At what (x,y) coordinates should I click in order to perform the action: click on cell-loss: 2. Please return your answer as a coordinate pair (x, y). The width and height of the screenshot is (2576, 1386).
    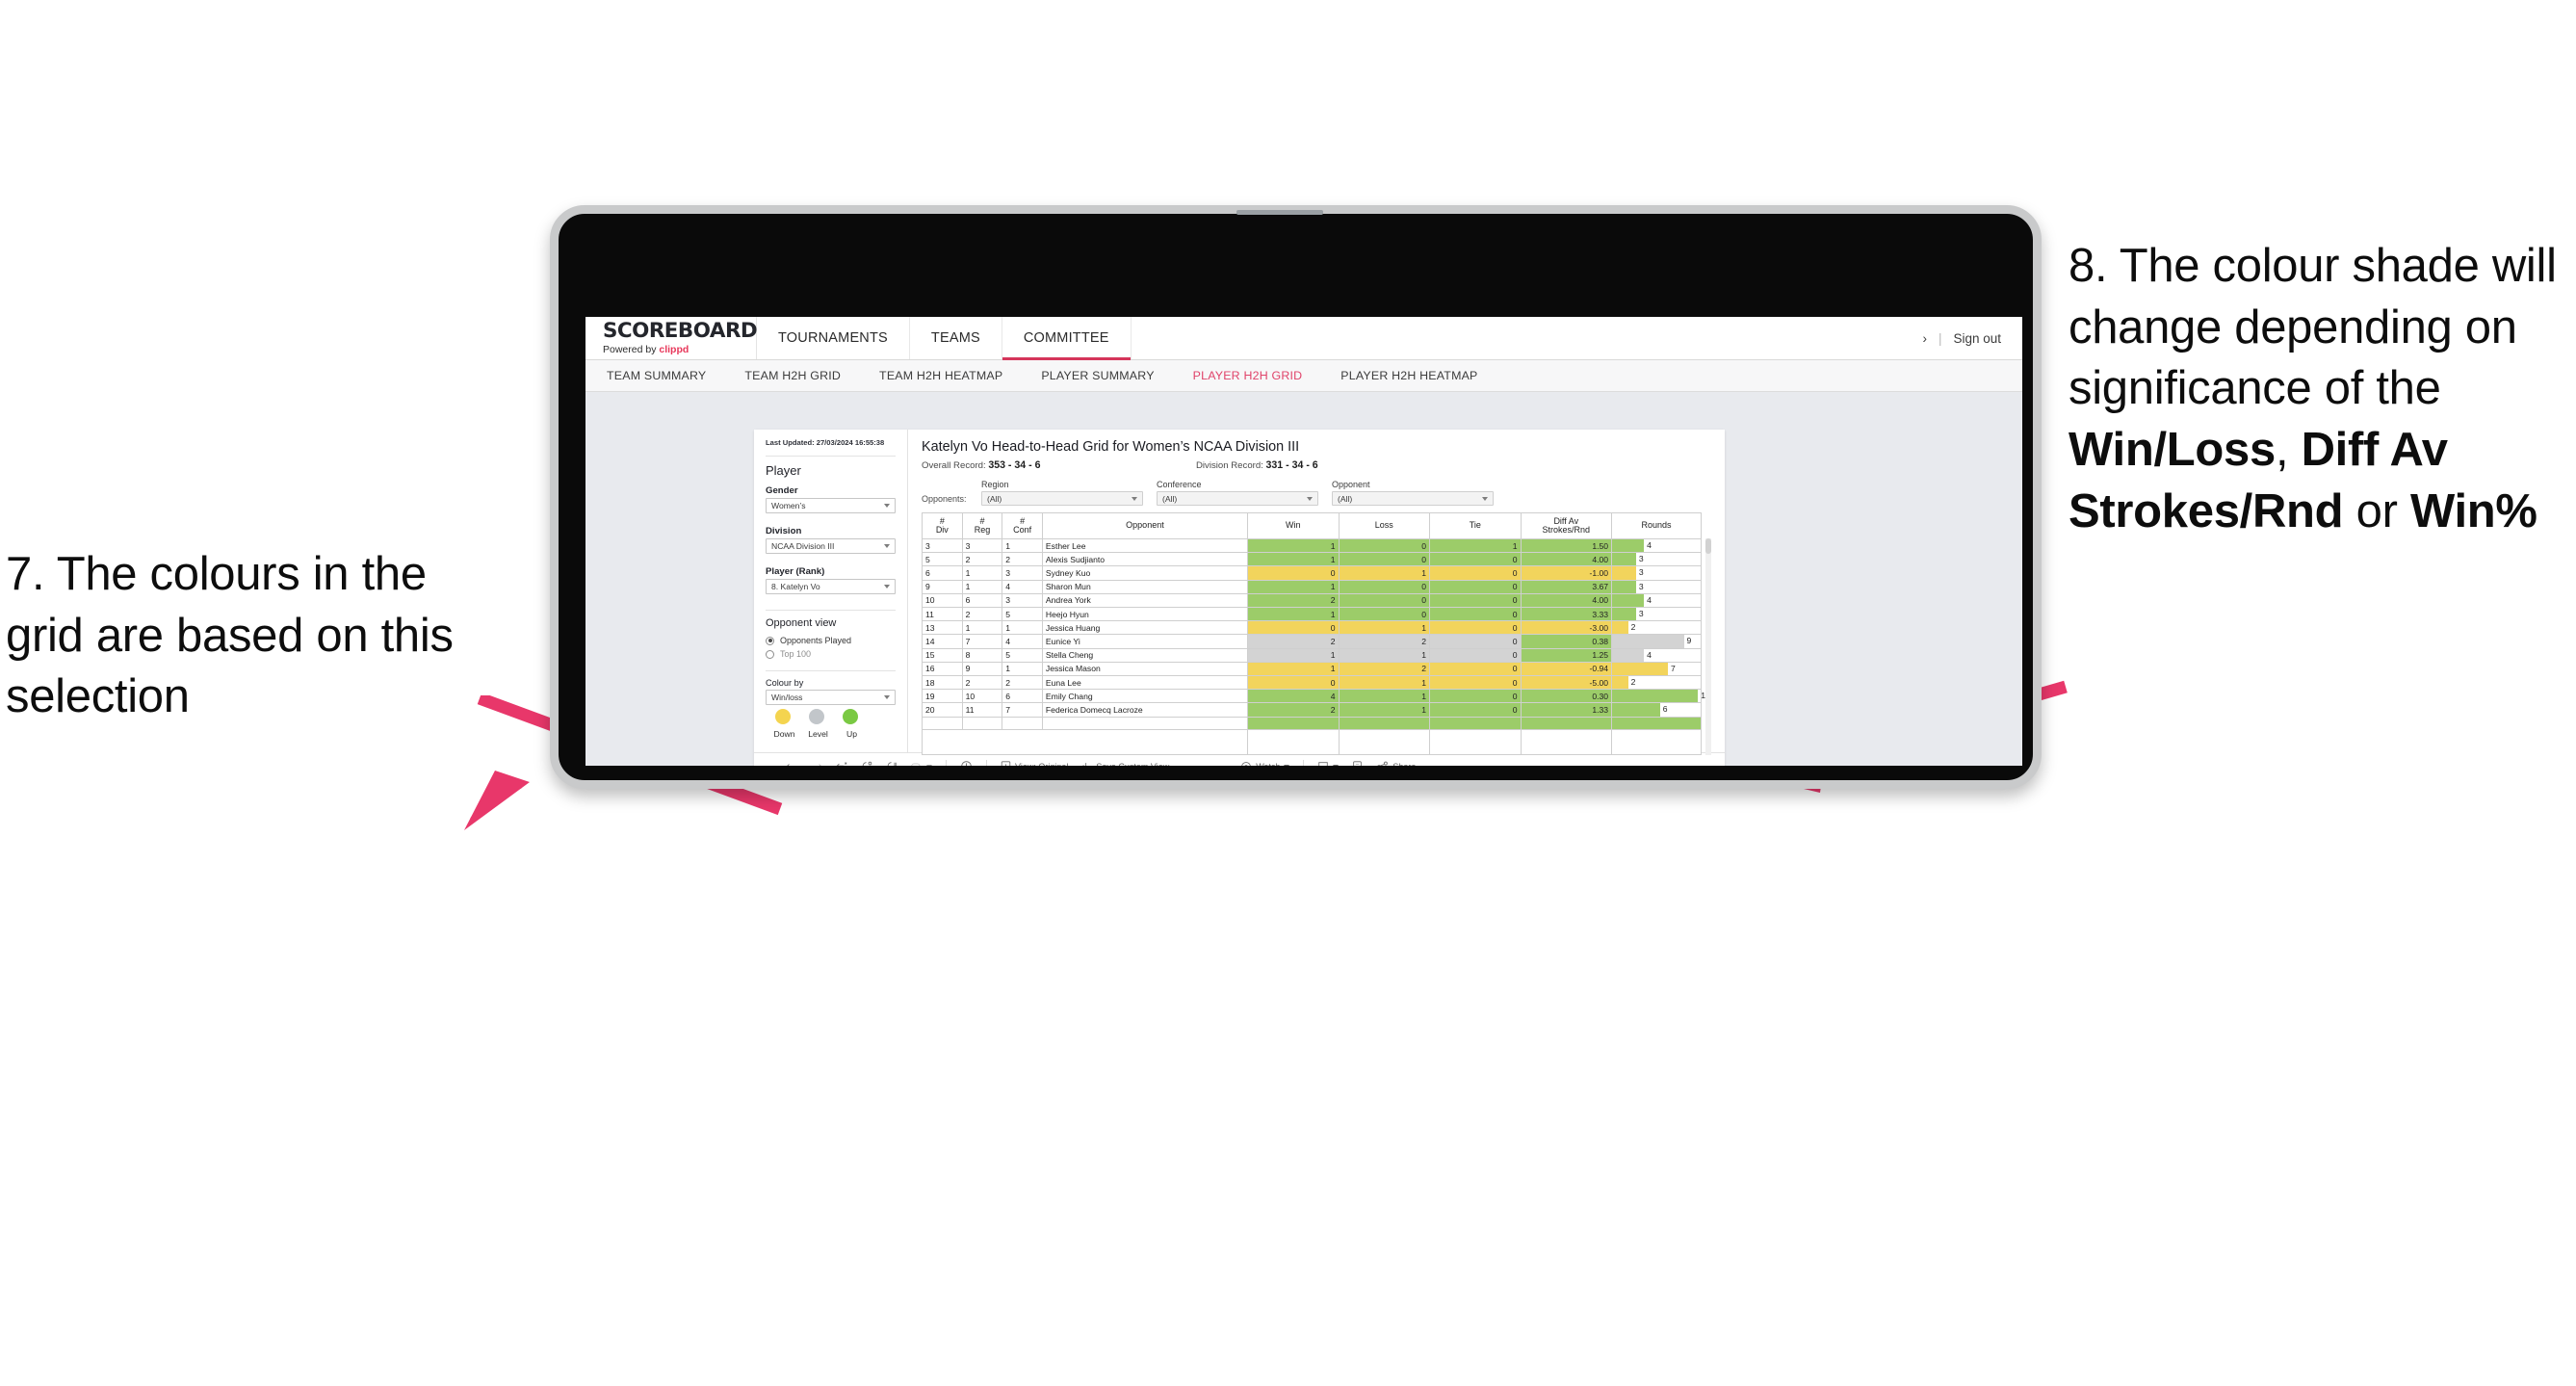
    Looking at the image, I should click on (1384, 641).